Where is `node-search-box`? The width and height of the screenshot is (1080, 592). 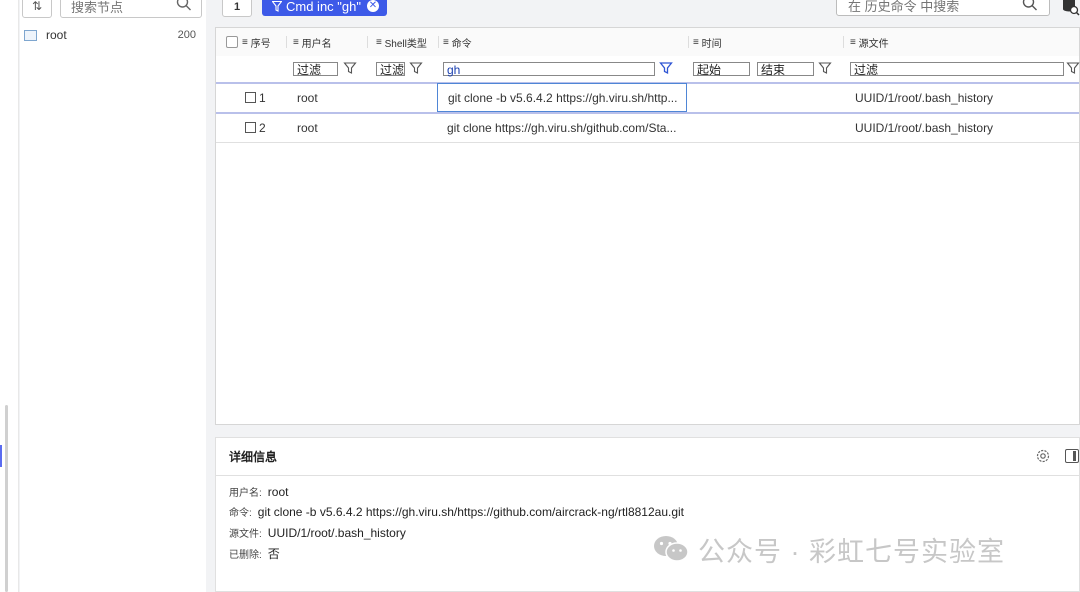
node-search-box is located at coordinates (131, 9).